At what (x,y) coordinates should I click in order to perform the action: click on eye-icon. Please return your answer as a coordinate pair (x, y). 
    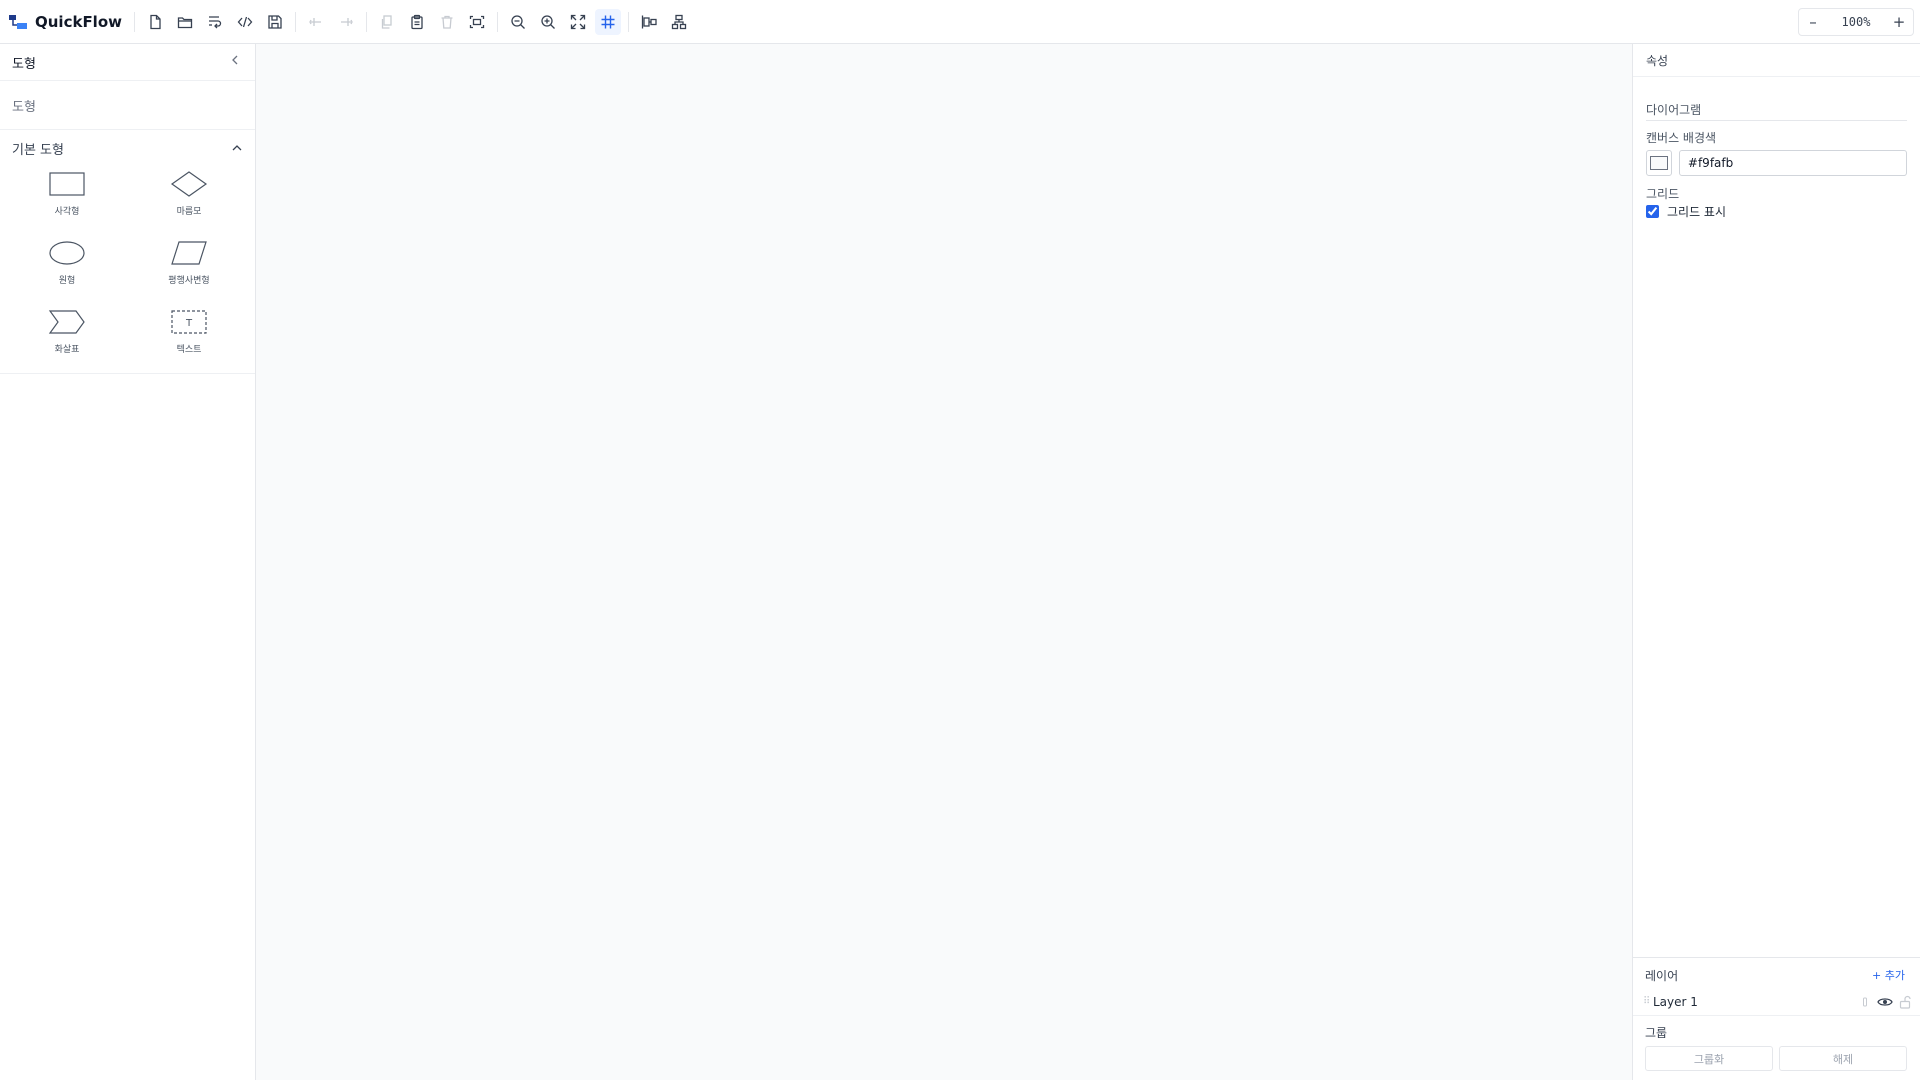
    Looking at the image, I should click on (1885, 1001).